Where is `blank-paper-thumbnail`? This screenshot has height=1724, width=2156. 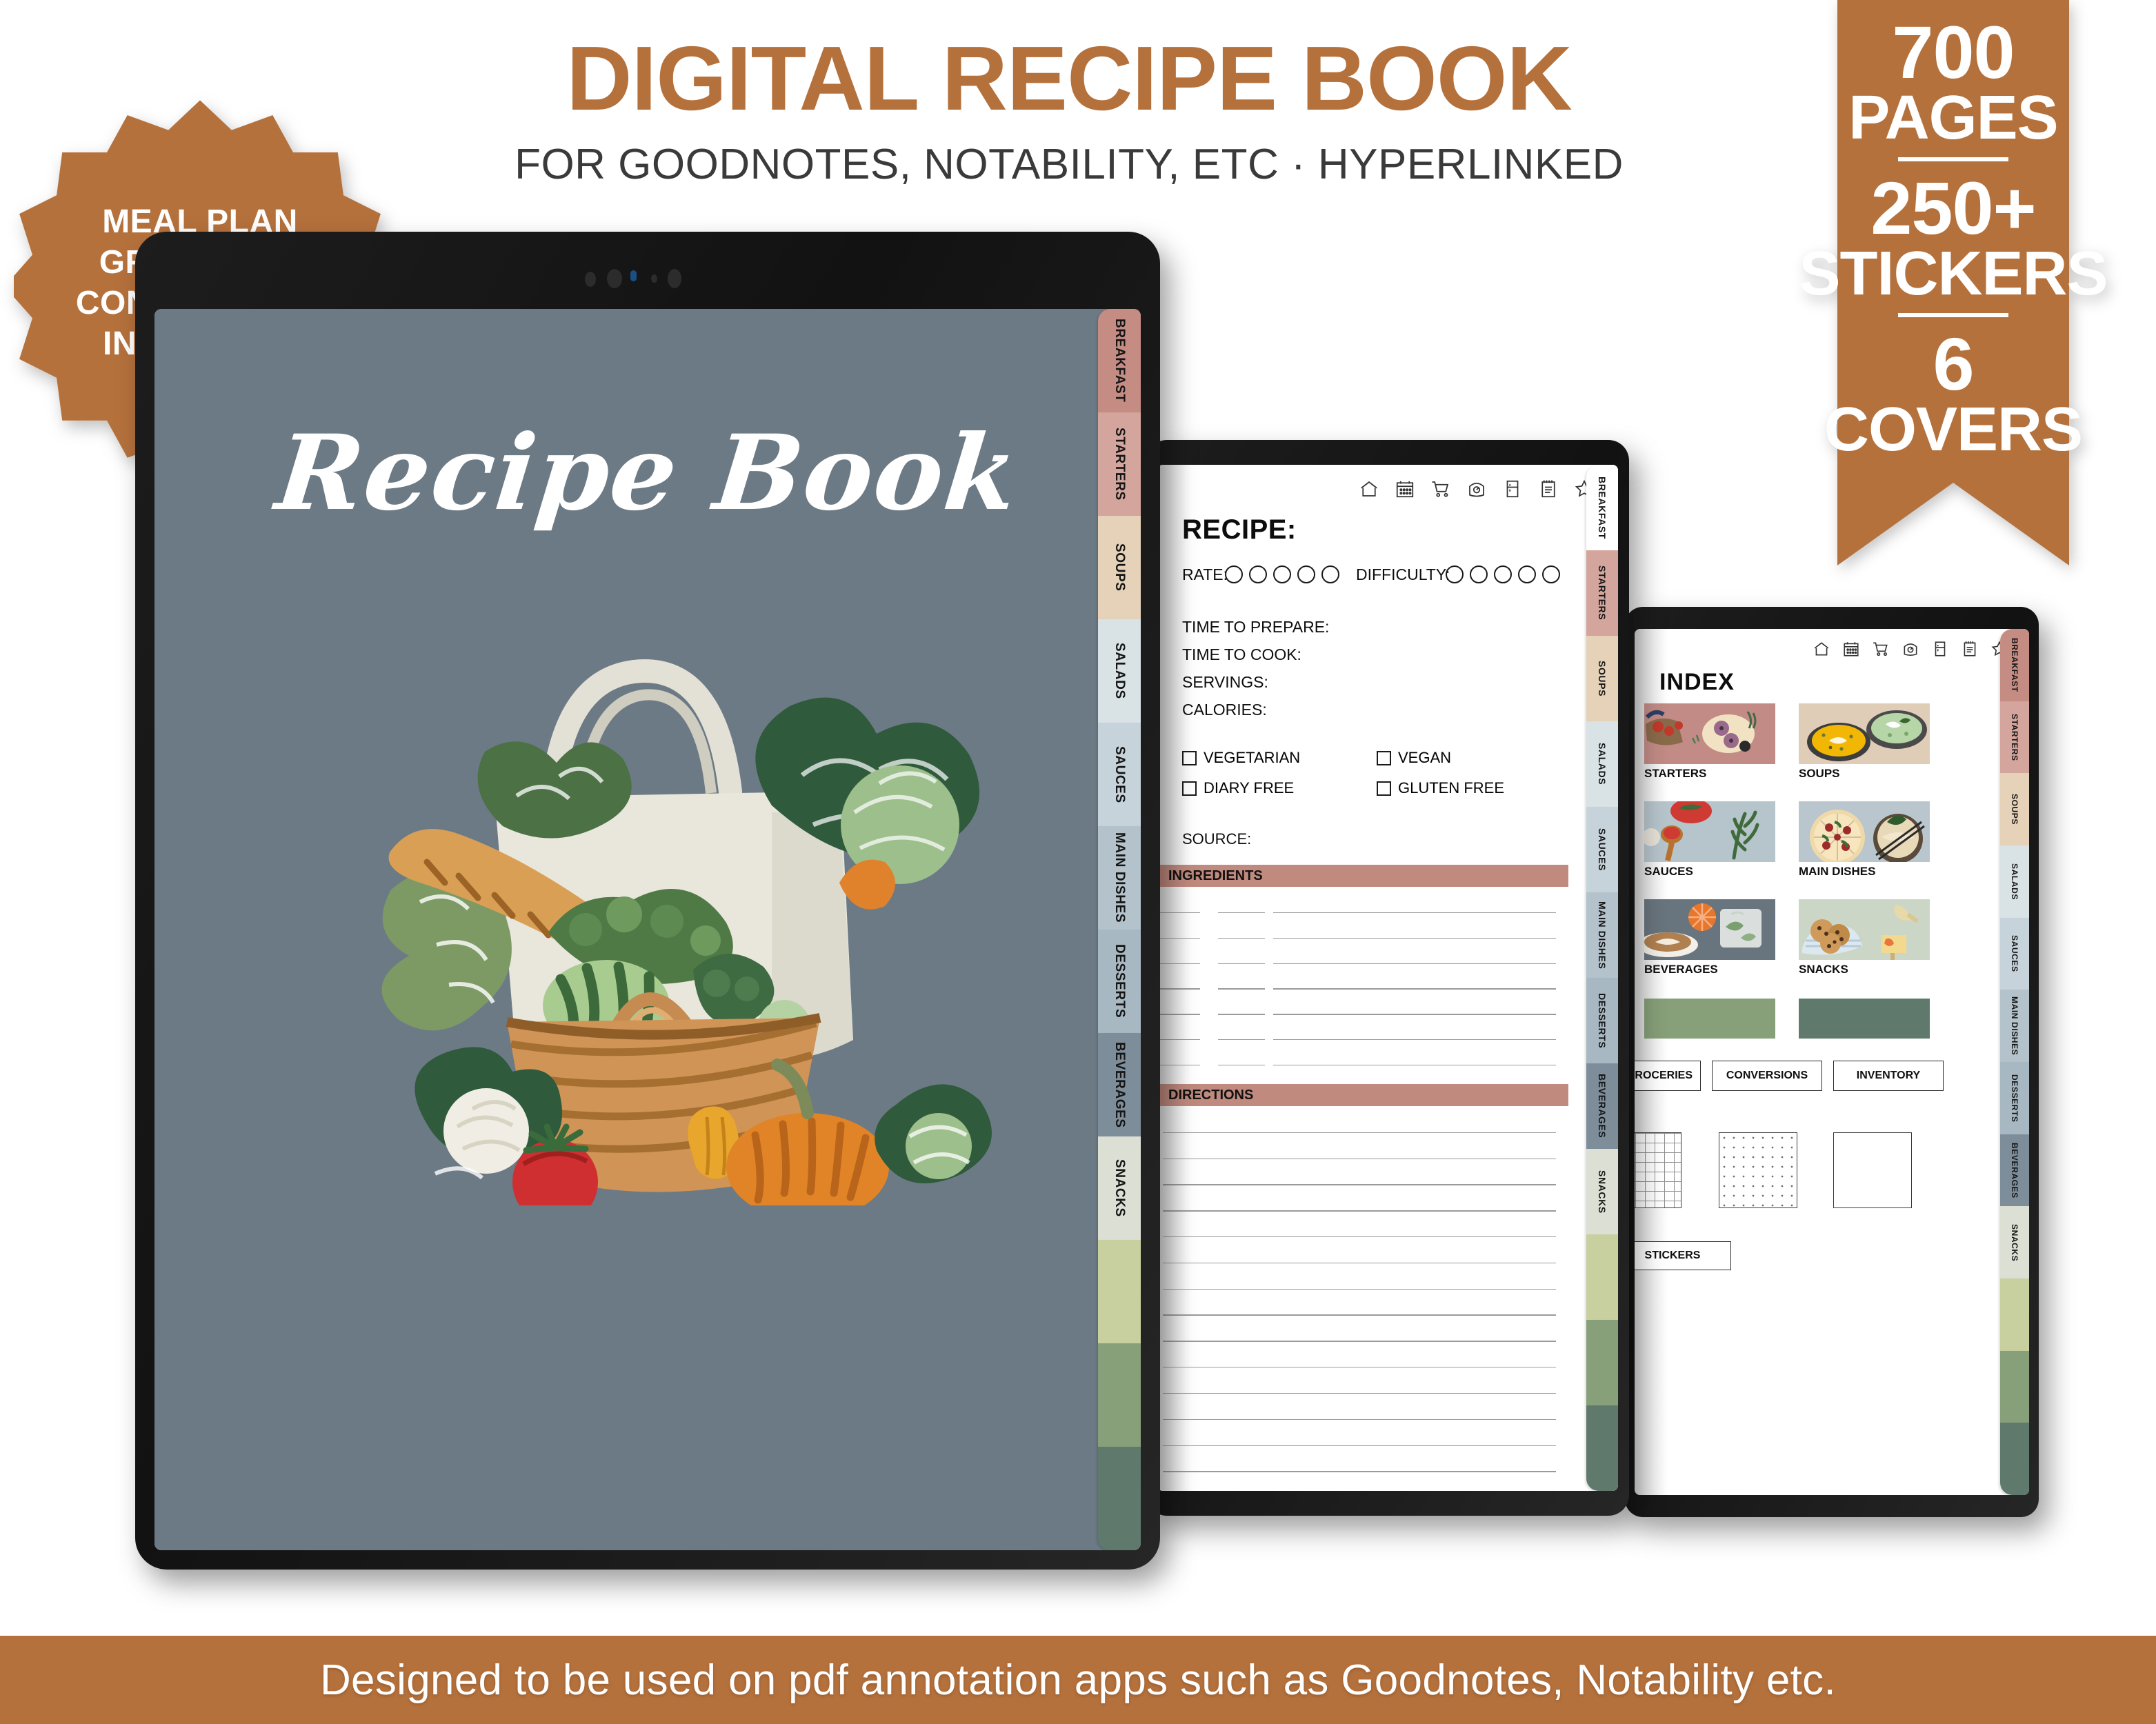 blank-paper-thumbnail is located at coordinates (1872, 1170).